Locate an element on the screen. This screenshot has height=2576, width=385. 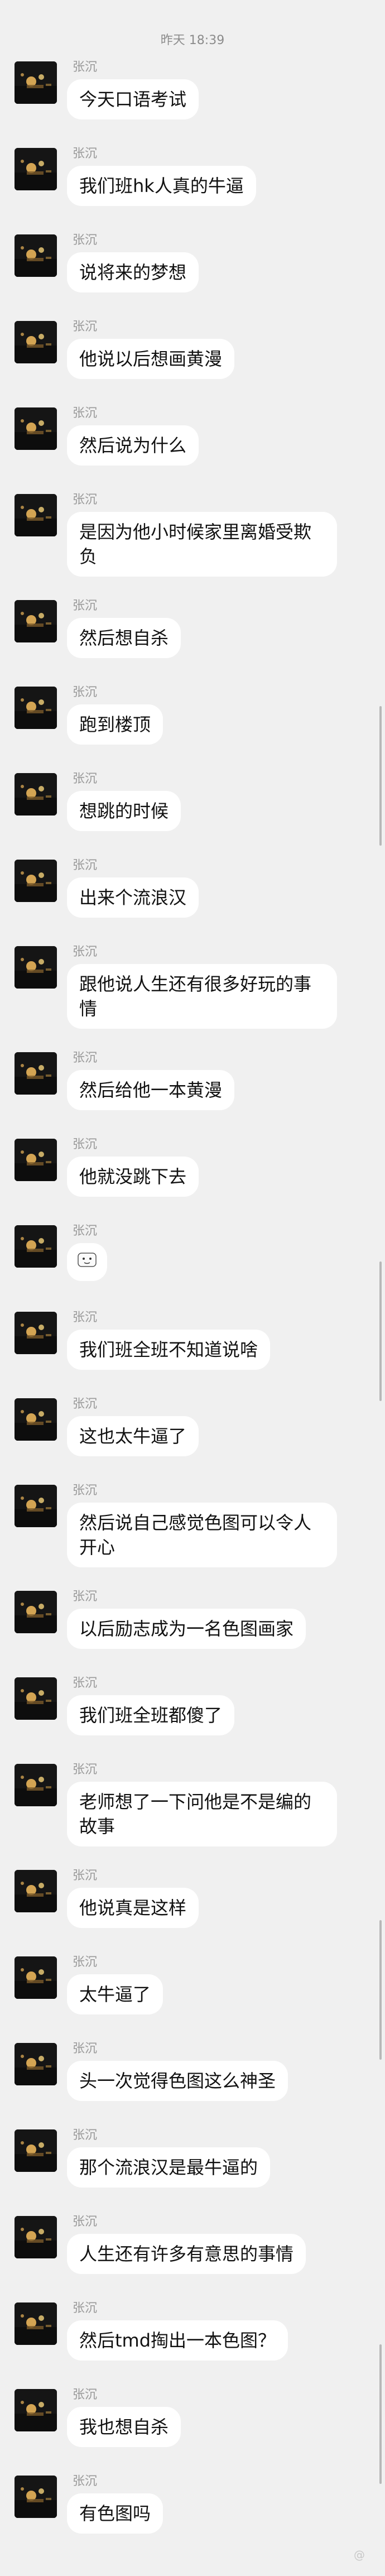
sticker-icon is located at coordinates (87, 1262).